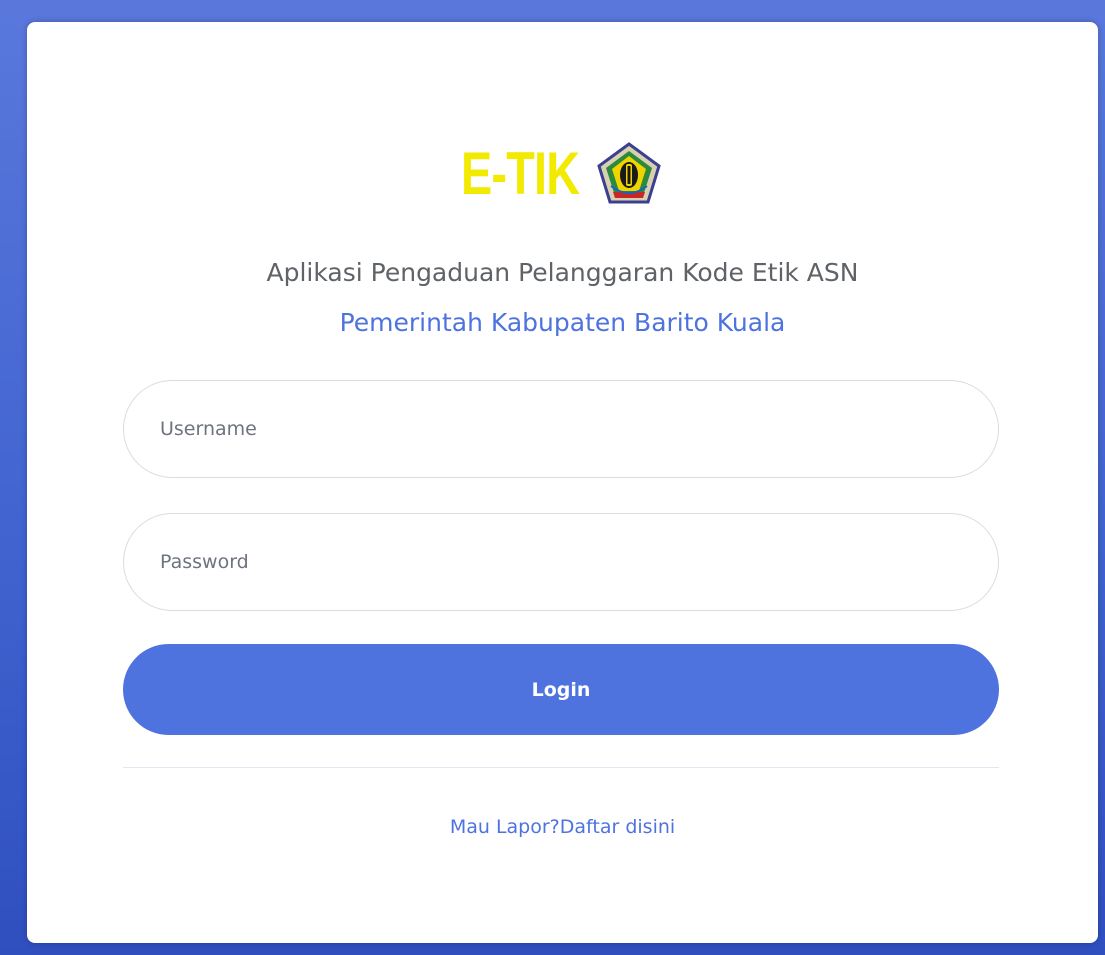 This screenshot has height=955, width=1105. I want to click on password-input, so click(561, 562).